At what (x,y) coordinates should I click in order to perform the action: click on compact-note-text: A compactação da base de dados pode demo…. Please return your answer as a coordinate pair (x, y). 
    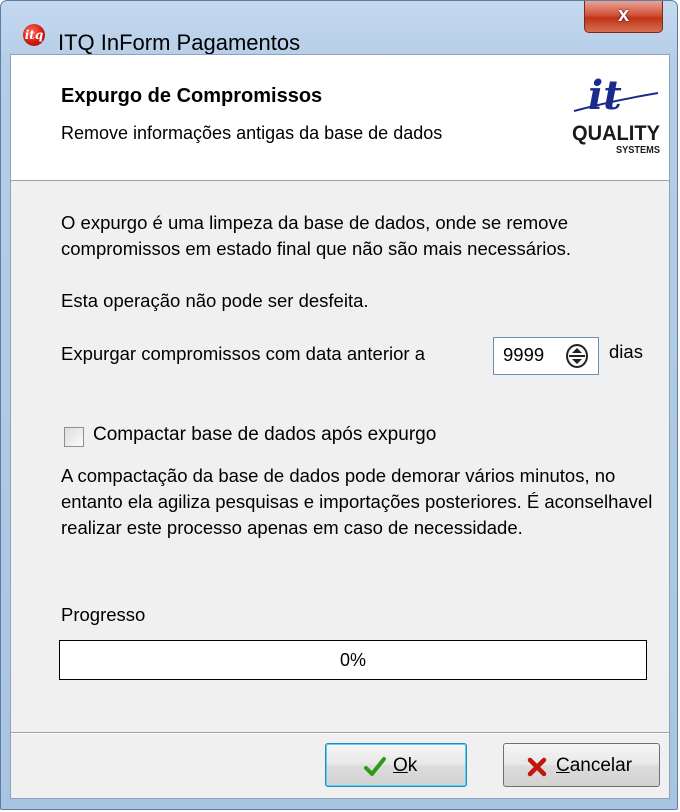
    Looking at the image, I should click on (357, 501).